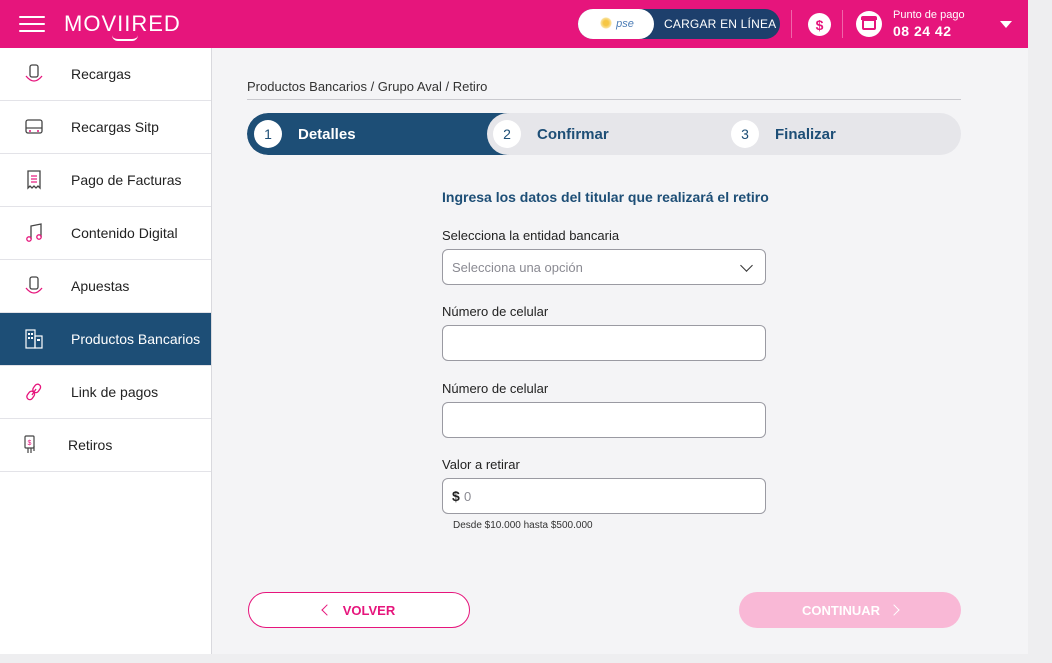 The image size is (1052, 663). What do you see at coordinates (124, 233) in the screenshot?
I see `sidebar-item-label: Contenido Digital` at bounding box center [124, 233].